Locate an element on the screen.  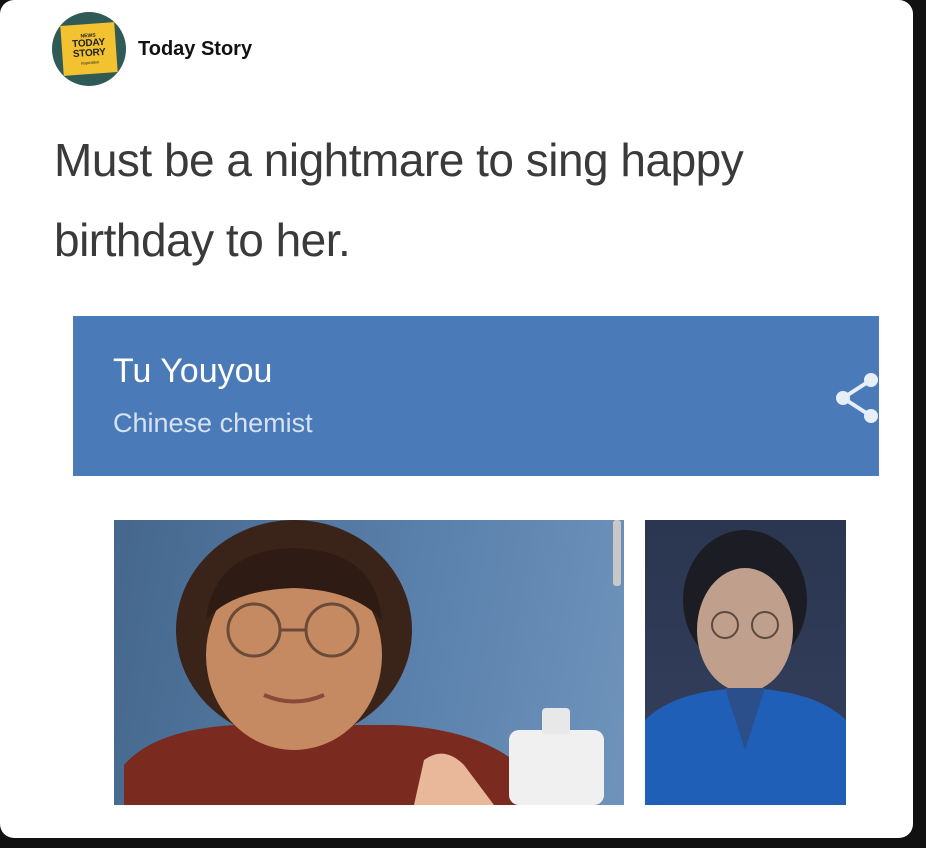
post-header: NEWS TODAY STORY Inspiration Today Story is located at coordinates (152, 49).